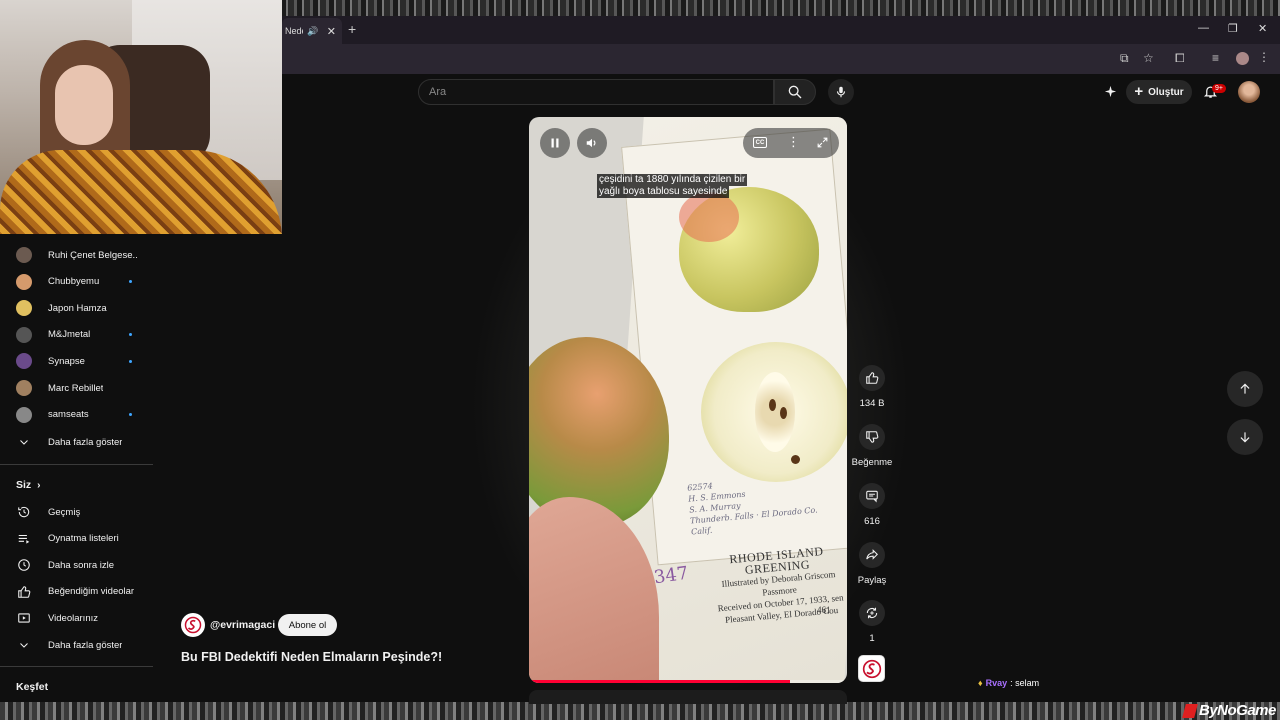 This screenshot has width=1280, height=720. Describe the element at coordinates (872, 521) in the screenshot. I see `comment-count: 616` at that location.